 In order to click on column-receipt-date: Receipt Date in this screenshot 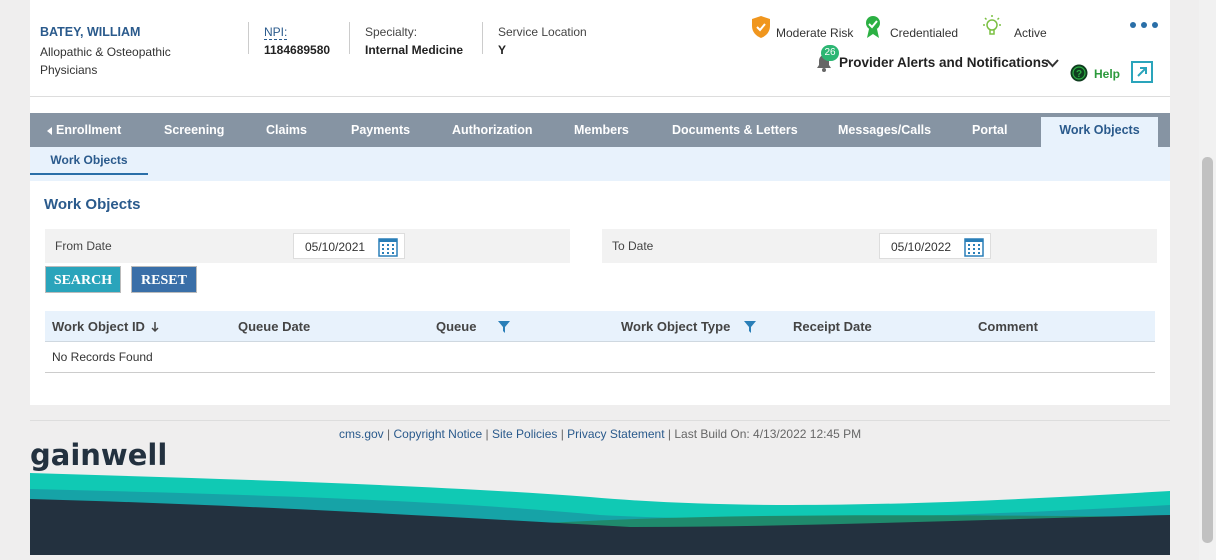, I will do `click(832, 326)`.